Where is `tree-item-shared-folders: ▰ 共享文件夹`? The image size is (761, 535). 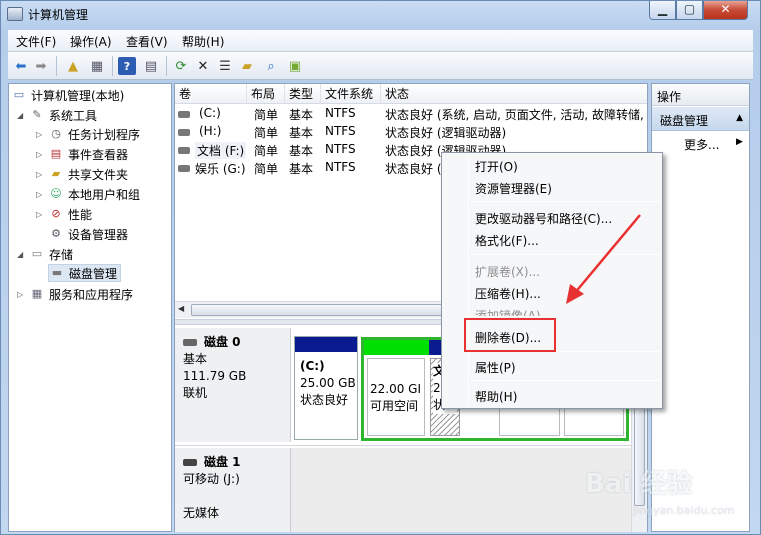 tree-item-shared-folders: ▰ 共享文件夹 is located at coordinates (88, 174).